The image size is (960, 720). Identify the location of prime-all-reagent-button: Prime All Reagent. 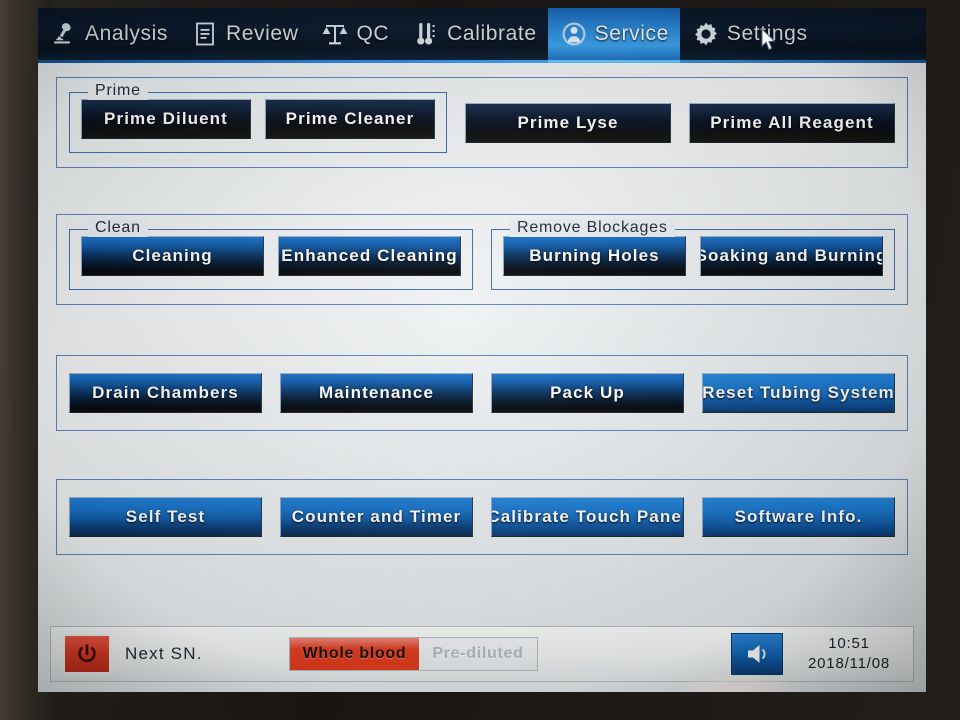
(792, 122).